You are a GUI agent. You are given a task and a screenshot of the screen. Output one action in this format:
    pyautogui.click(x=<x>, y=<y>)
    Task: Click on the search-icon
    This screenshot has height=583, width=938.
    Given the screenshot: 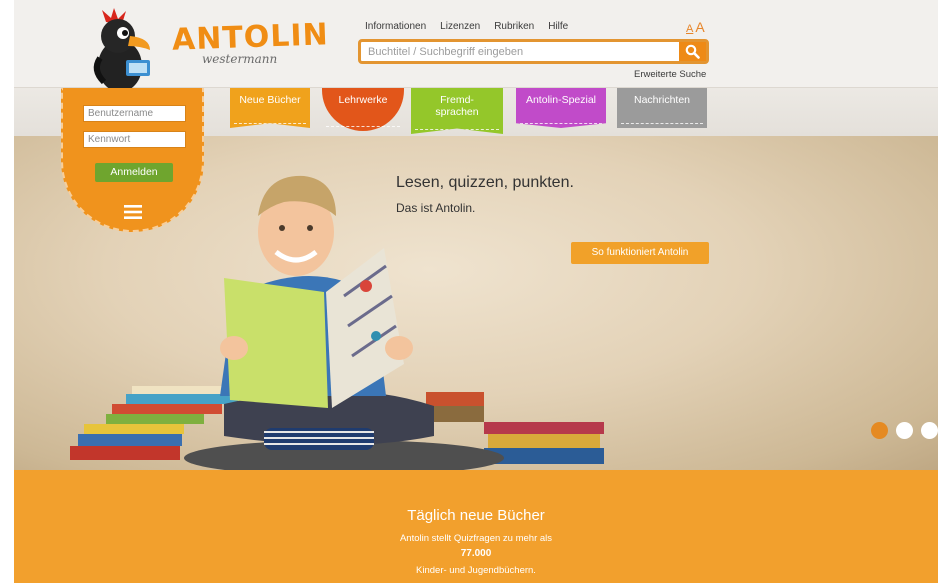 What is the action you would take?
    pyautogui.click(x=692, y=51)
    